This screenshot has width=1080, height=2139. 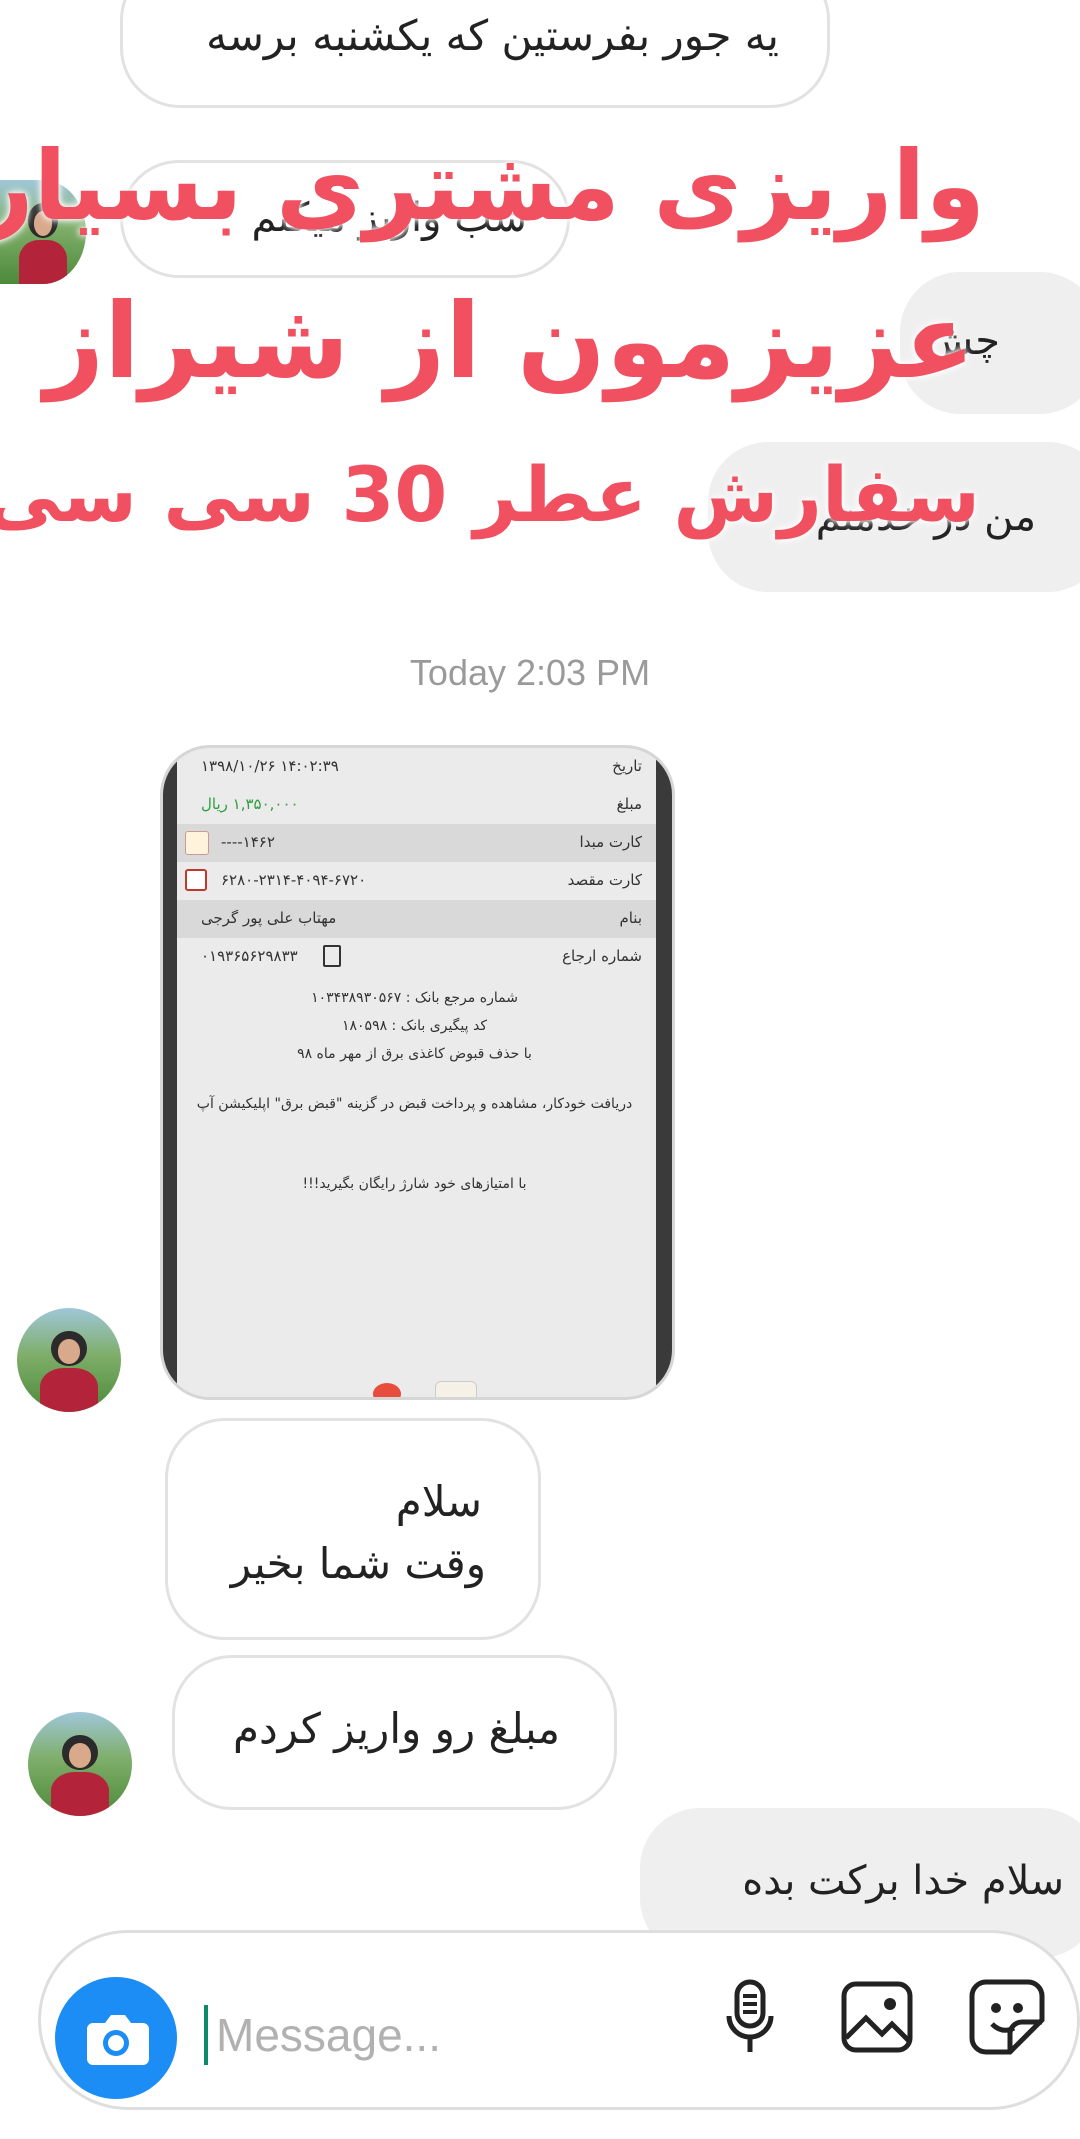 I want to click on receipt-label: شماره ارجاع, so click(x=602, y=956).